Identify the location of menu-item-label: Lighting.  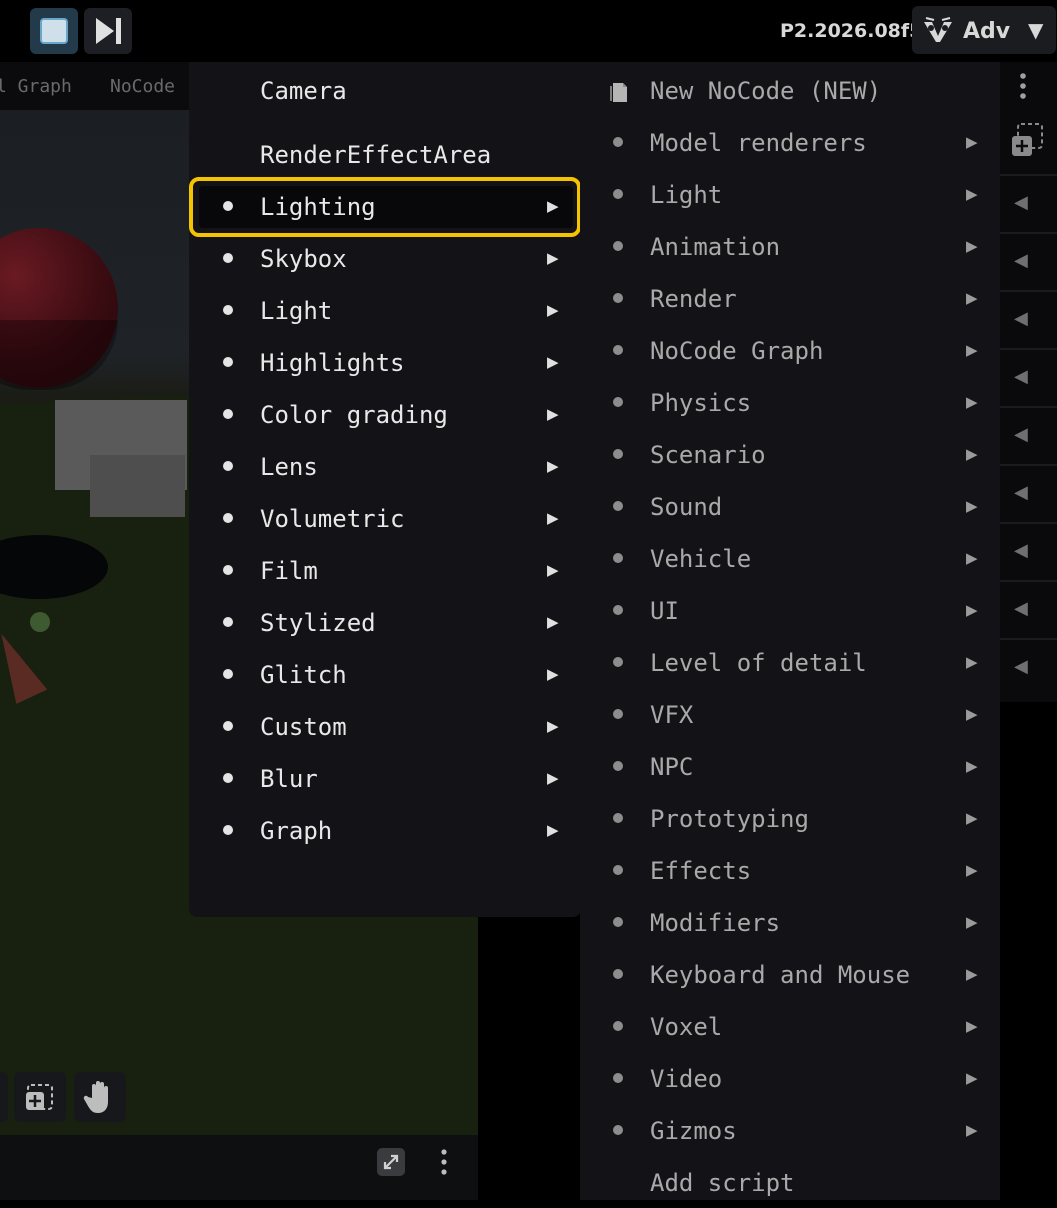
(318, 207).